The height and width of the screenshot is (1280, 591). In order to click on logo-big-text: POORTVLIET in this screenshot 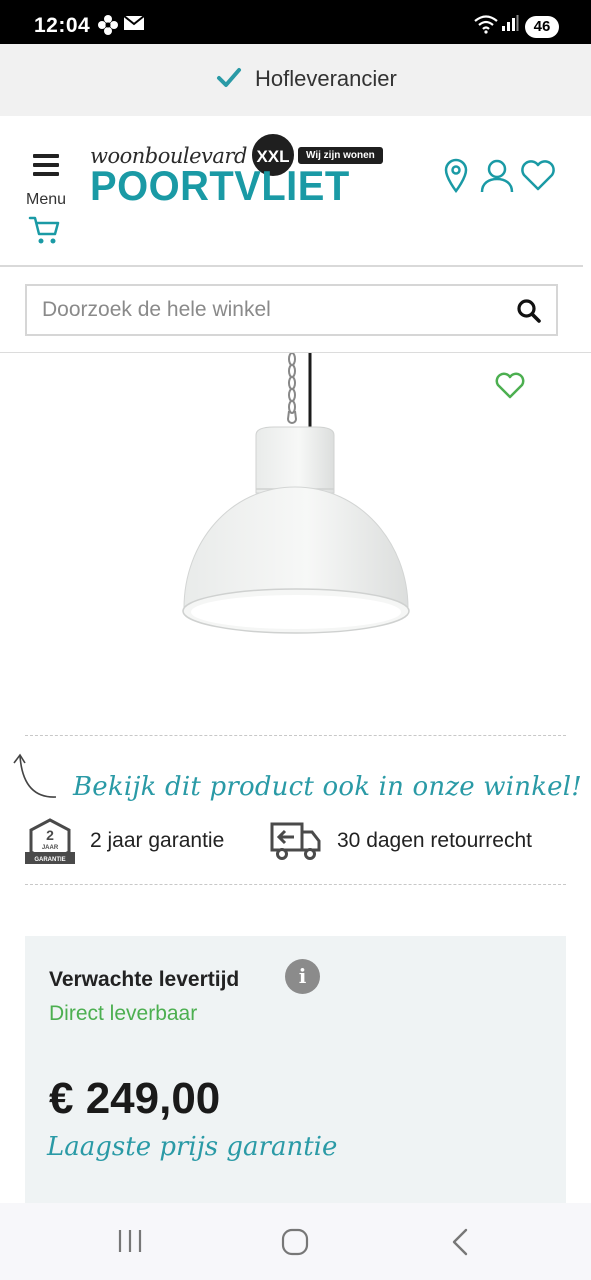, I will do `click(220, 185)`.